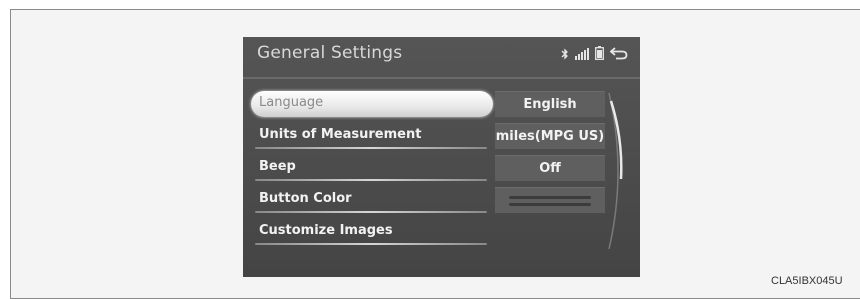  What do you see at coordinates (565, 54) in the screenshot?
I see `bluetooth-icon` at bounding box center [565, 54].